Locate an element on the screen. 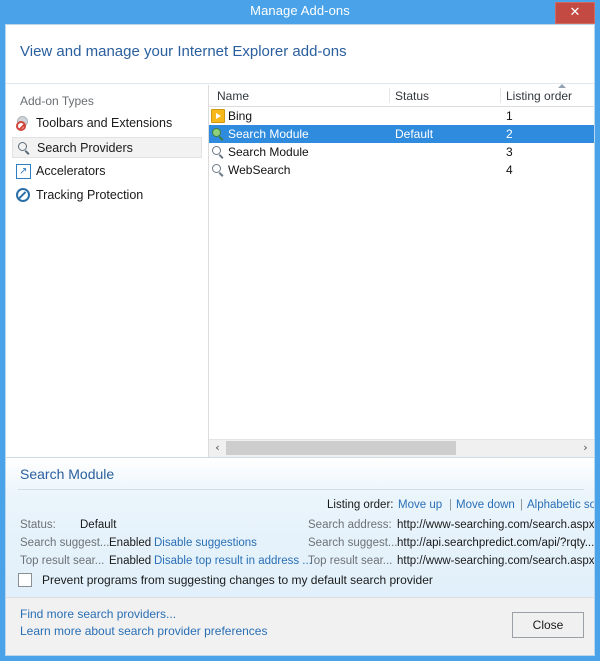 The height and width of the screenshot is (661, 600). list-column-header: Name Status Listing order is located at coordinates (401, 95).